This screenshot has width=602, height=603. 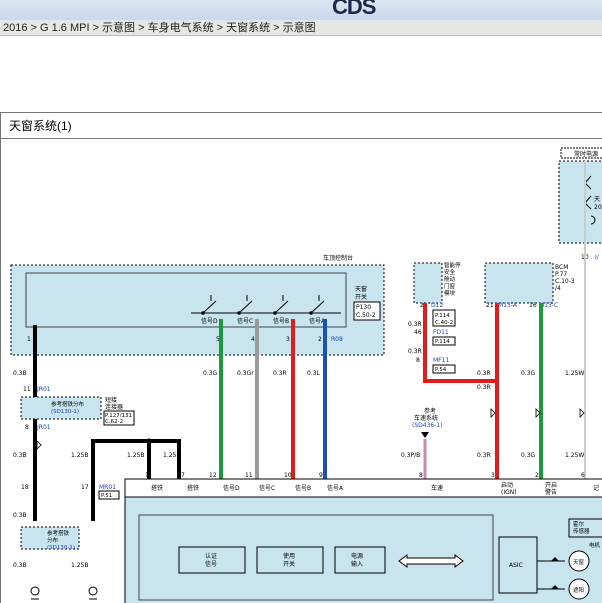 What do you see at coordinates (595, 545) in the screenshot?
I see `motor-label: 电机` at bounding box center [595, 545].